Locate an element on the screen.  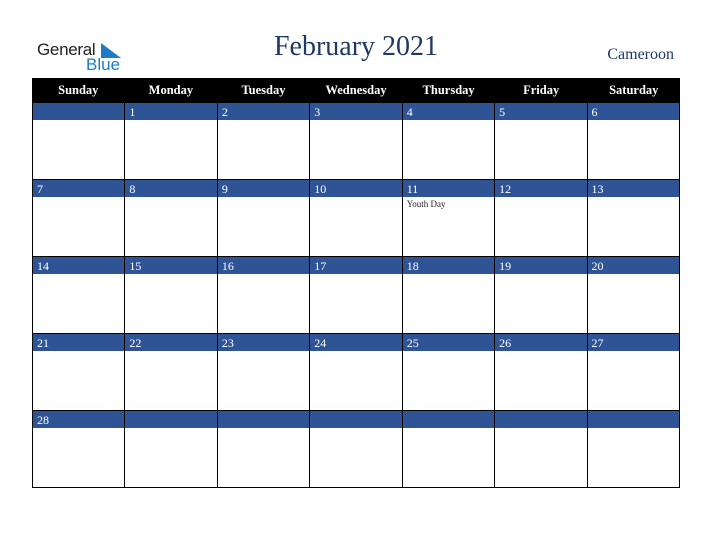
day-cell: 28 is located at coordinates (78, 448).